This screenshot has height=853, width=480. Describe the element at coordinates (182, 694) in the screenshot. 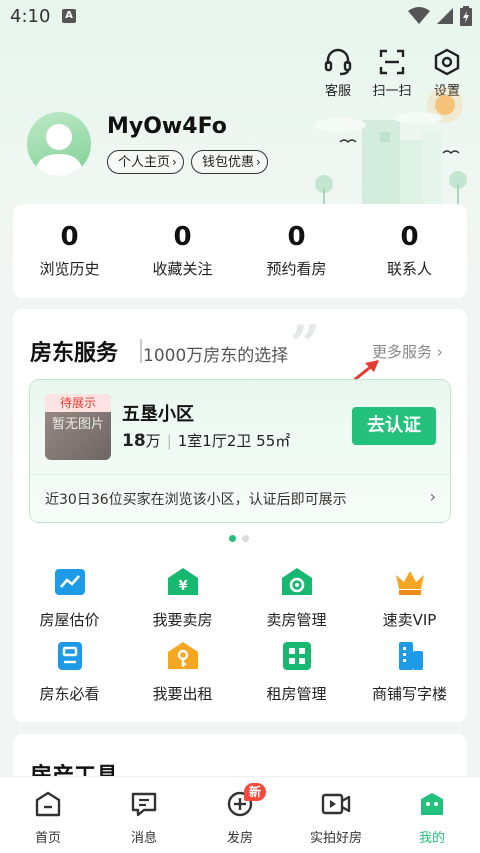

I see `service-label: 我要出租` at that location.